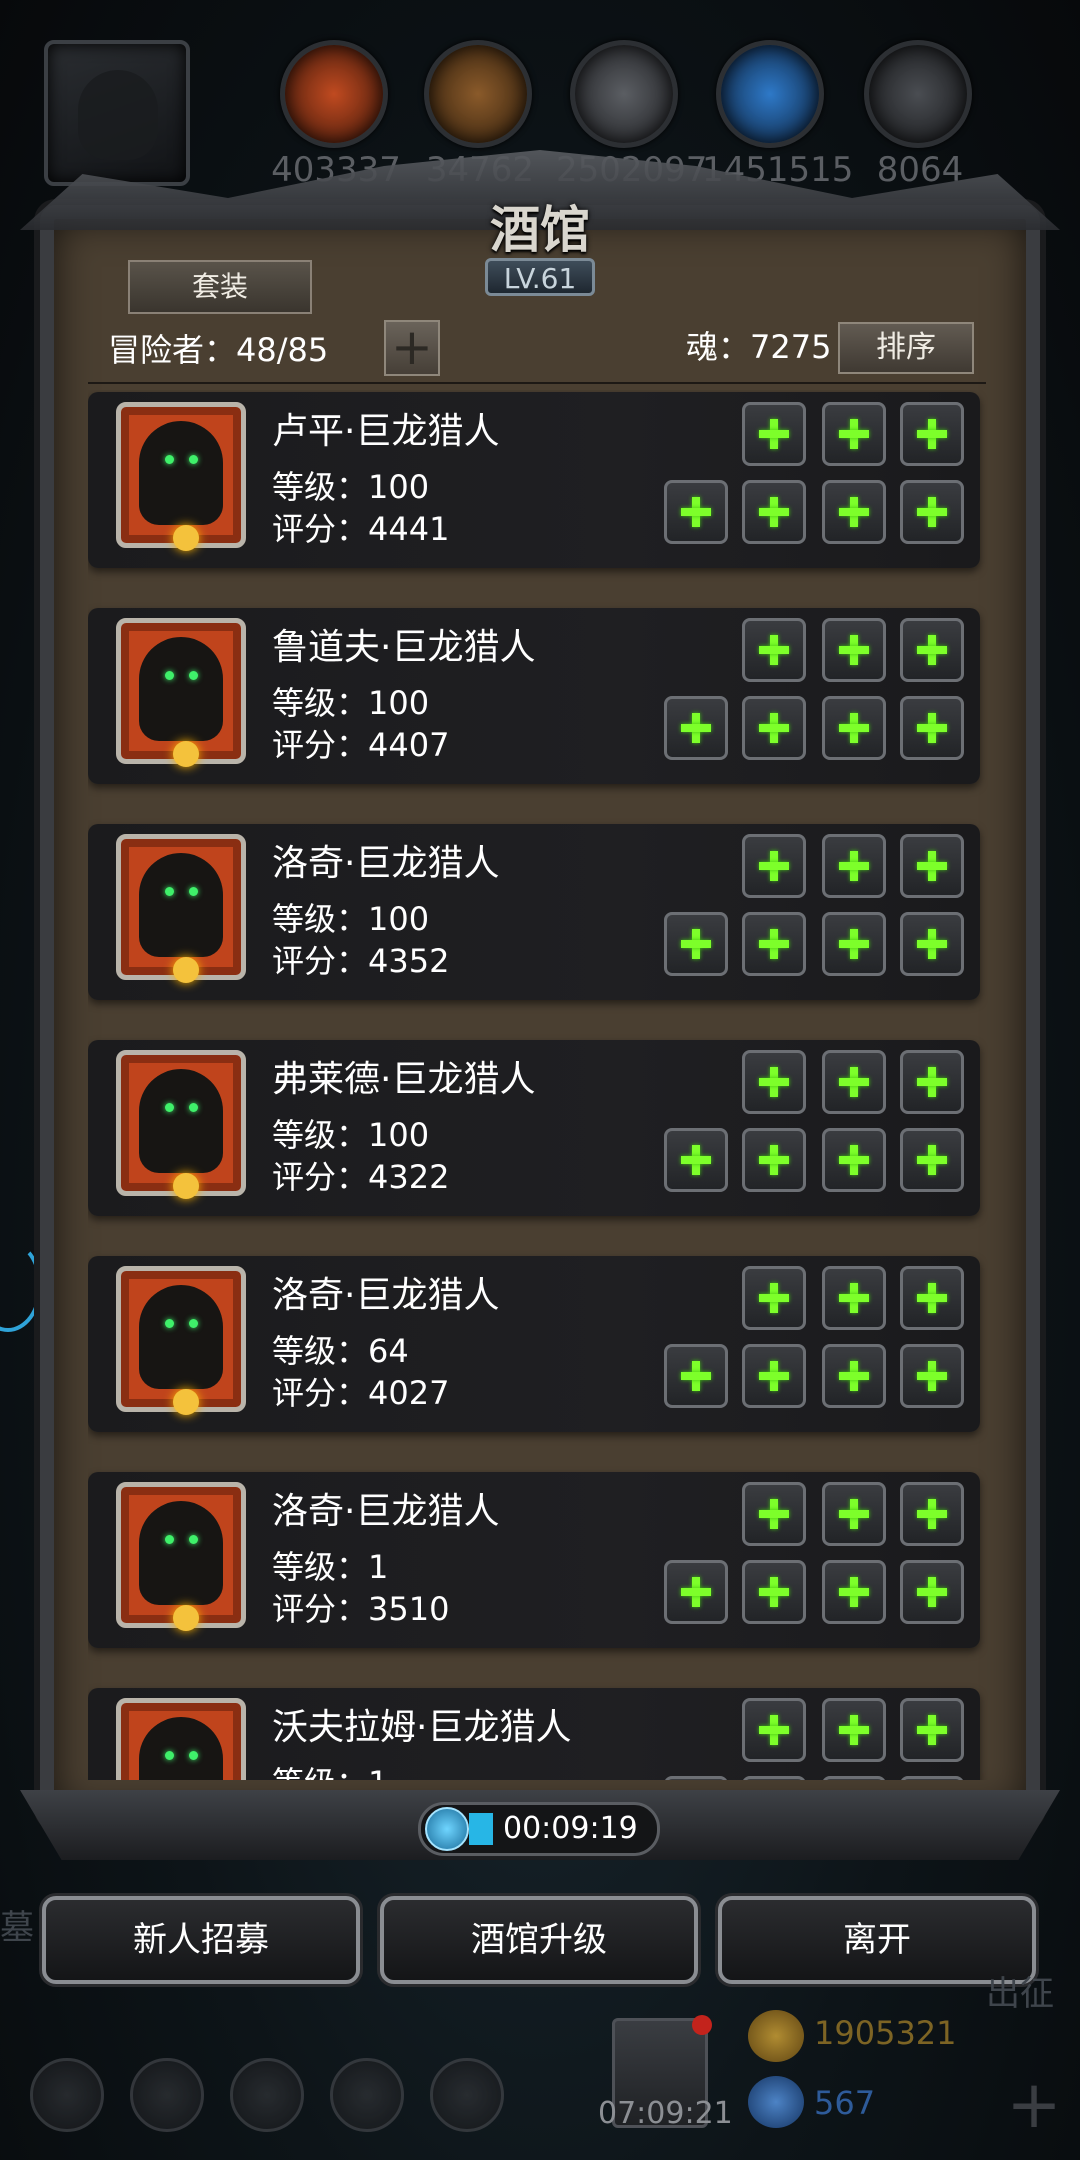  I want to click on timer-text: 00:09:19, so click(570, 1828).